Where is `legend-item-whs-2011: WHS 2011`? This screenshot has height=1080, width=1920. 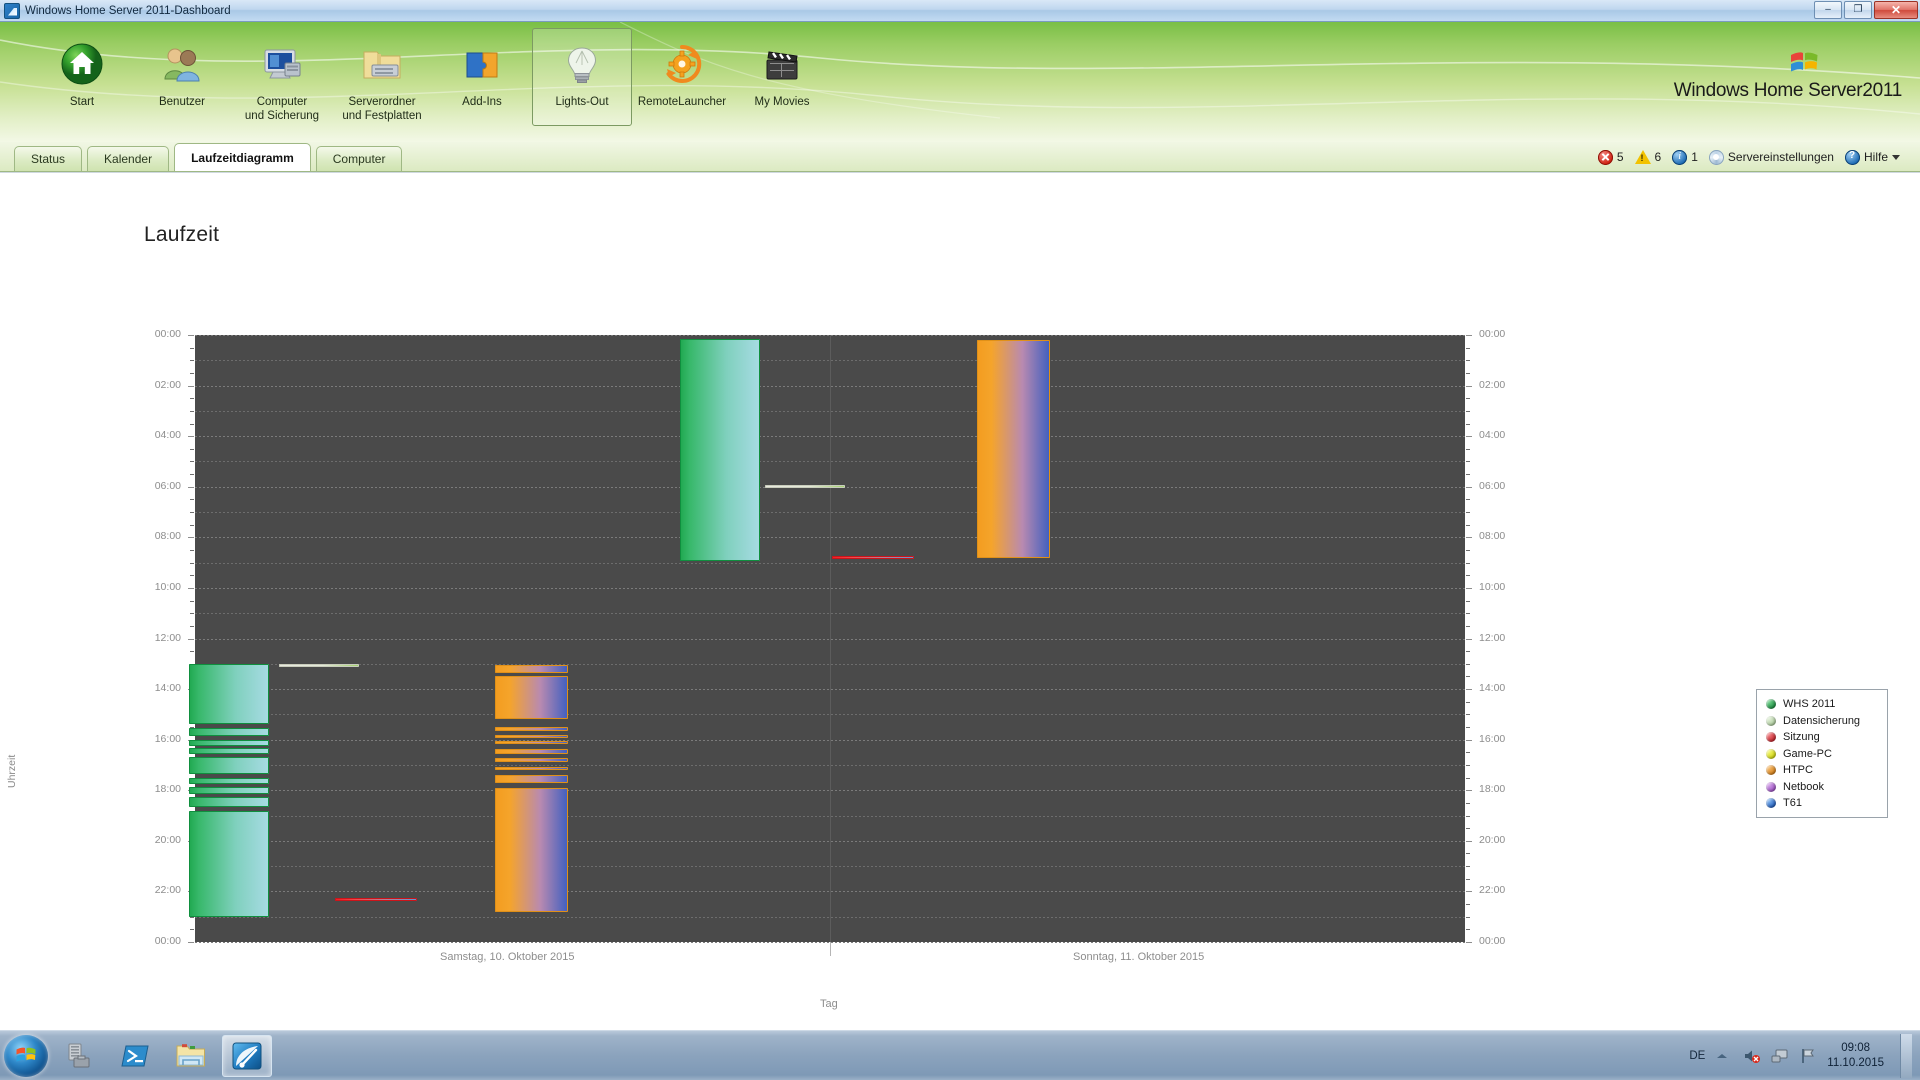
legend-item-whs-2011: WHS 2011 is located at coordinates (1822, 704).